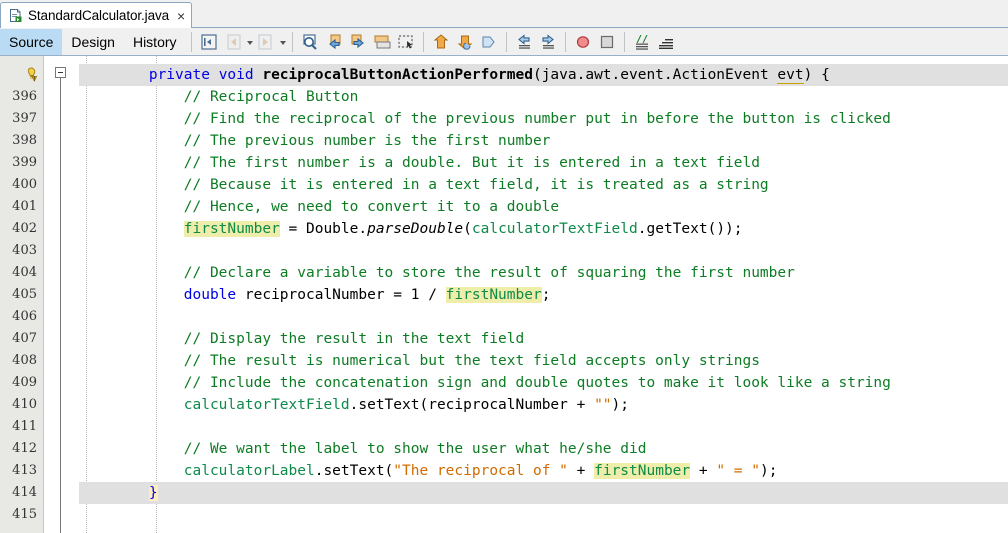 This screenshot has width=1008, height=533. What do you see at coordinates (93, 42) in the screenshot?
I see `tab-design: Design` at bounding box center [93, 42].